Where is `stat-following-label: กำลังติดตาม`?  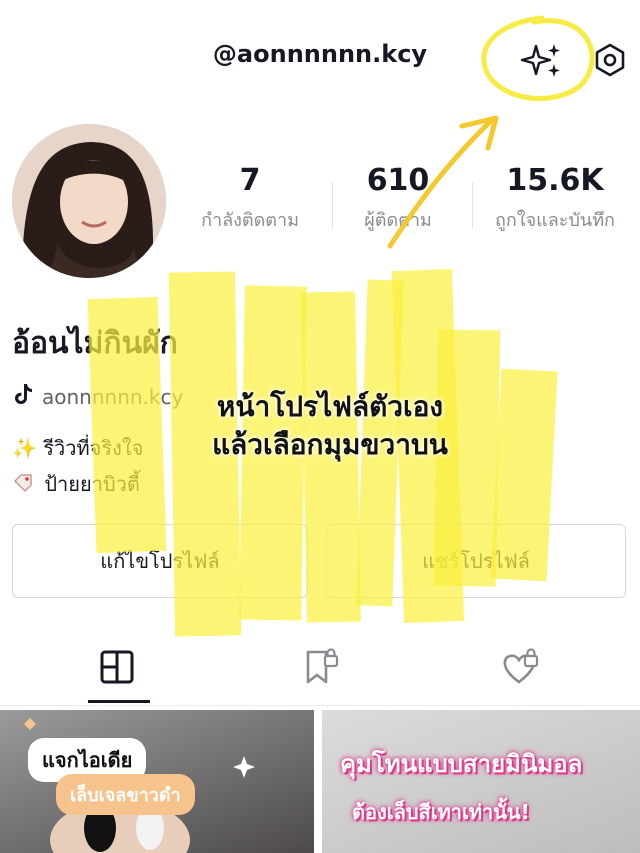
stat-following-label: กำลังติดตาม is located at coordinates (250, 220).